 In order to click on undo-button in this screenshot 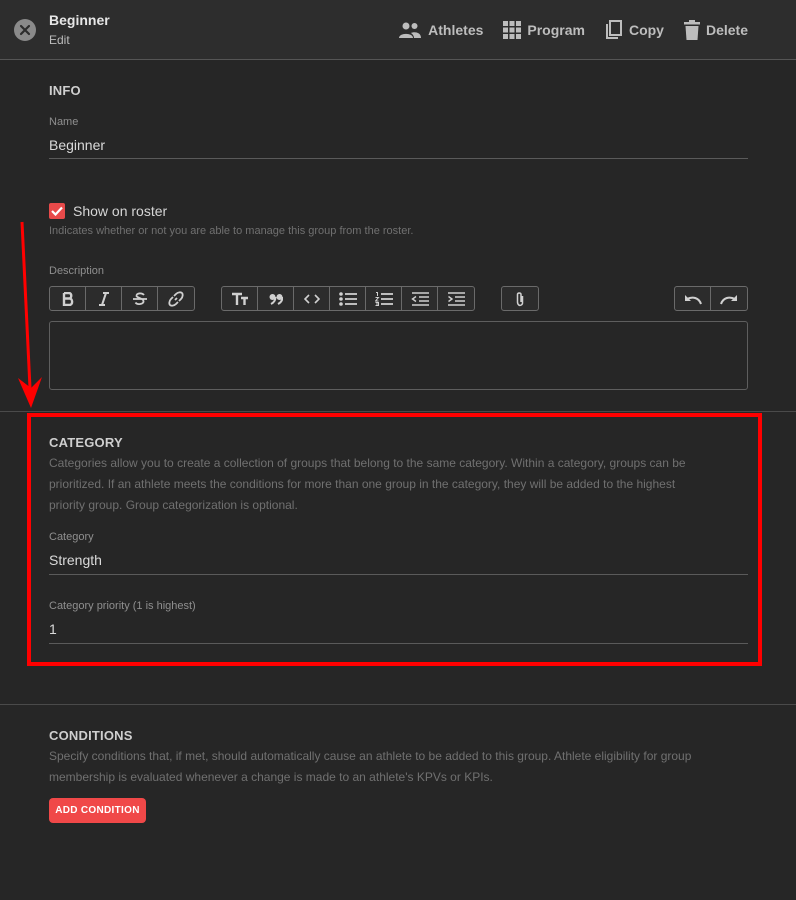, I will do `click(693, 298)`.